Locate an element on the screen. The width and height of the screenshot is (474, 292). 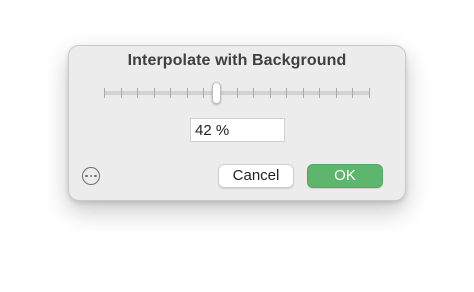
cancel-button: Cancel is located at coordinates (256, 176).